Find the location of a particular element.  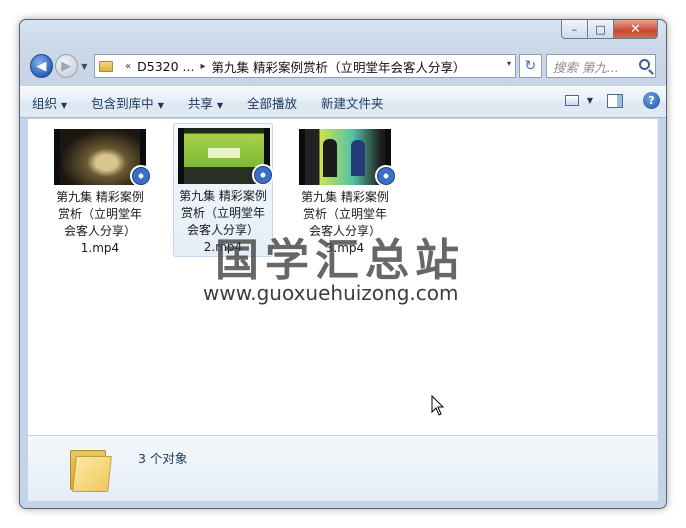

forward-arrow-icon: ▶ is located at coordinates (66, 66).